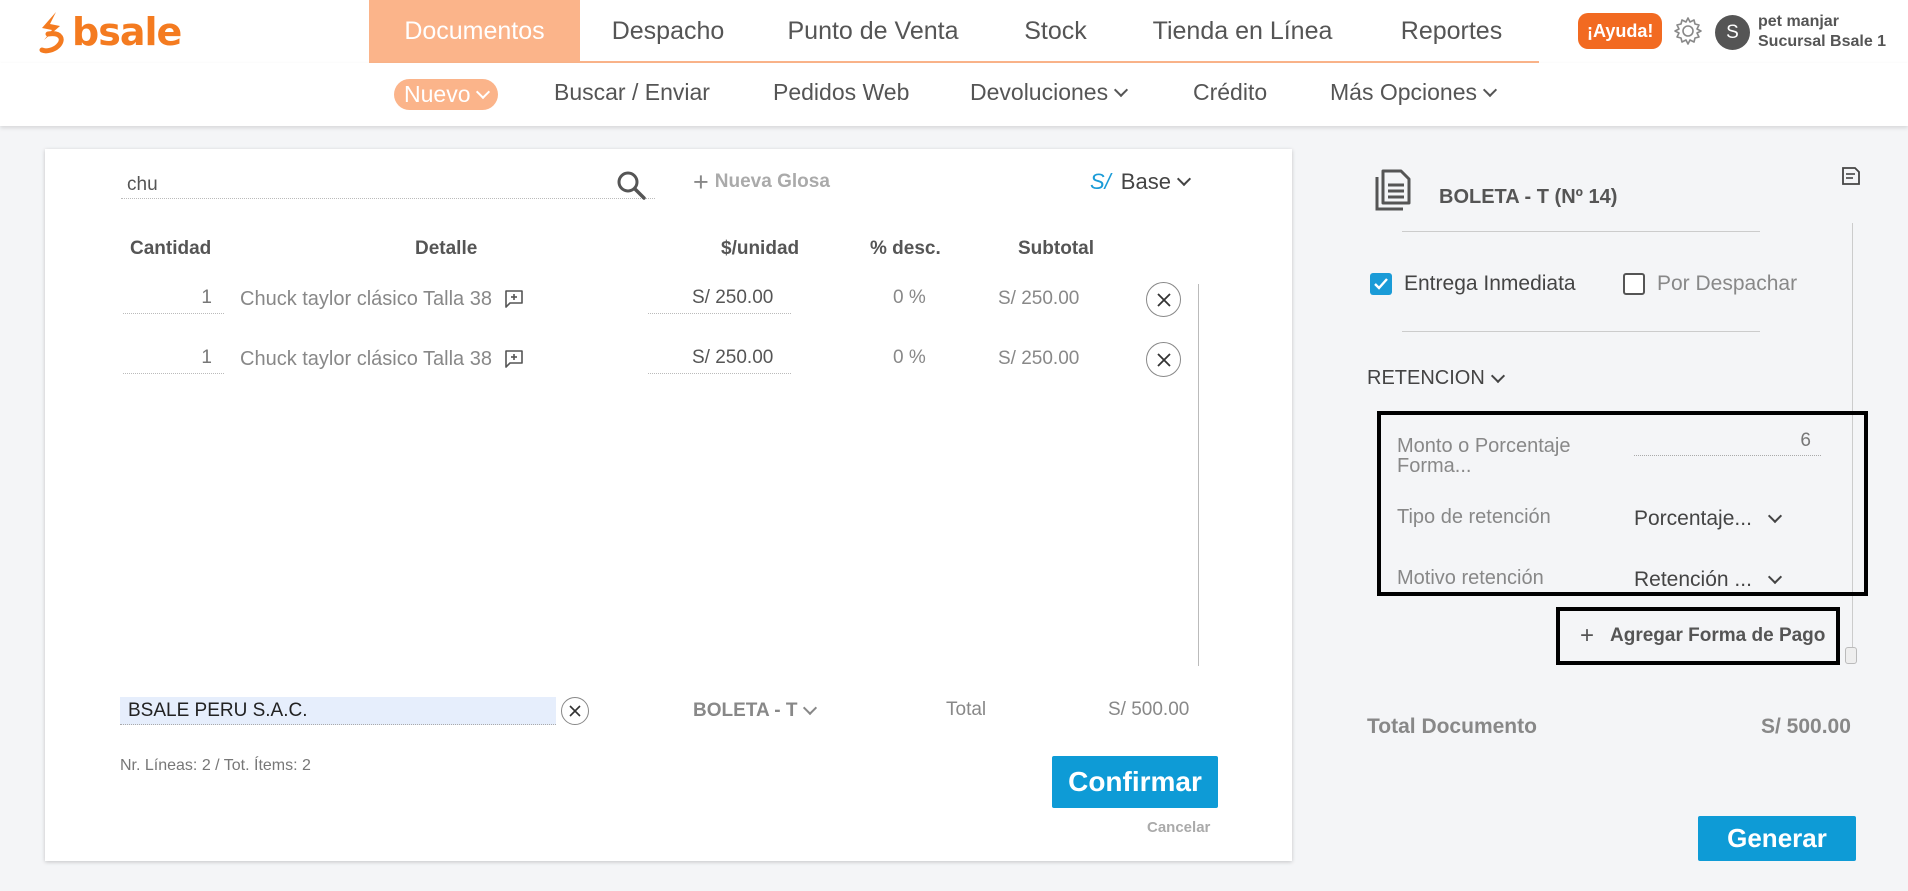 The height and width of the screenshot is (891, 1908). Describe the element at coordinates (1528, 197) in the screenshot. I see `document-title: BOLETA - T (Nº 14)` at that location.